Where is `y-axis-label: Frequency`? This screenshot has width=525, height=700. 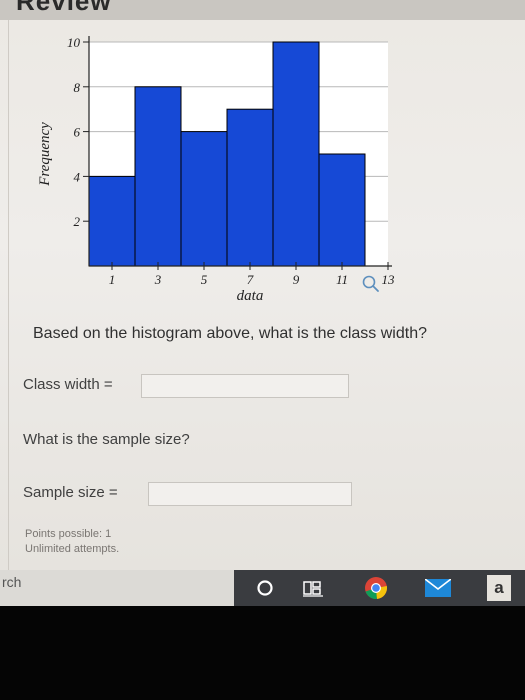 y-axis-label: Frequency is located at coordinates (45, 154).